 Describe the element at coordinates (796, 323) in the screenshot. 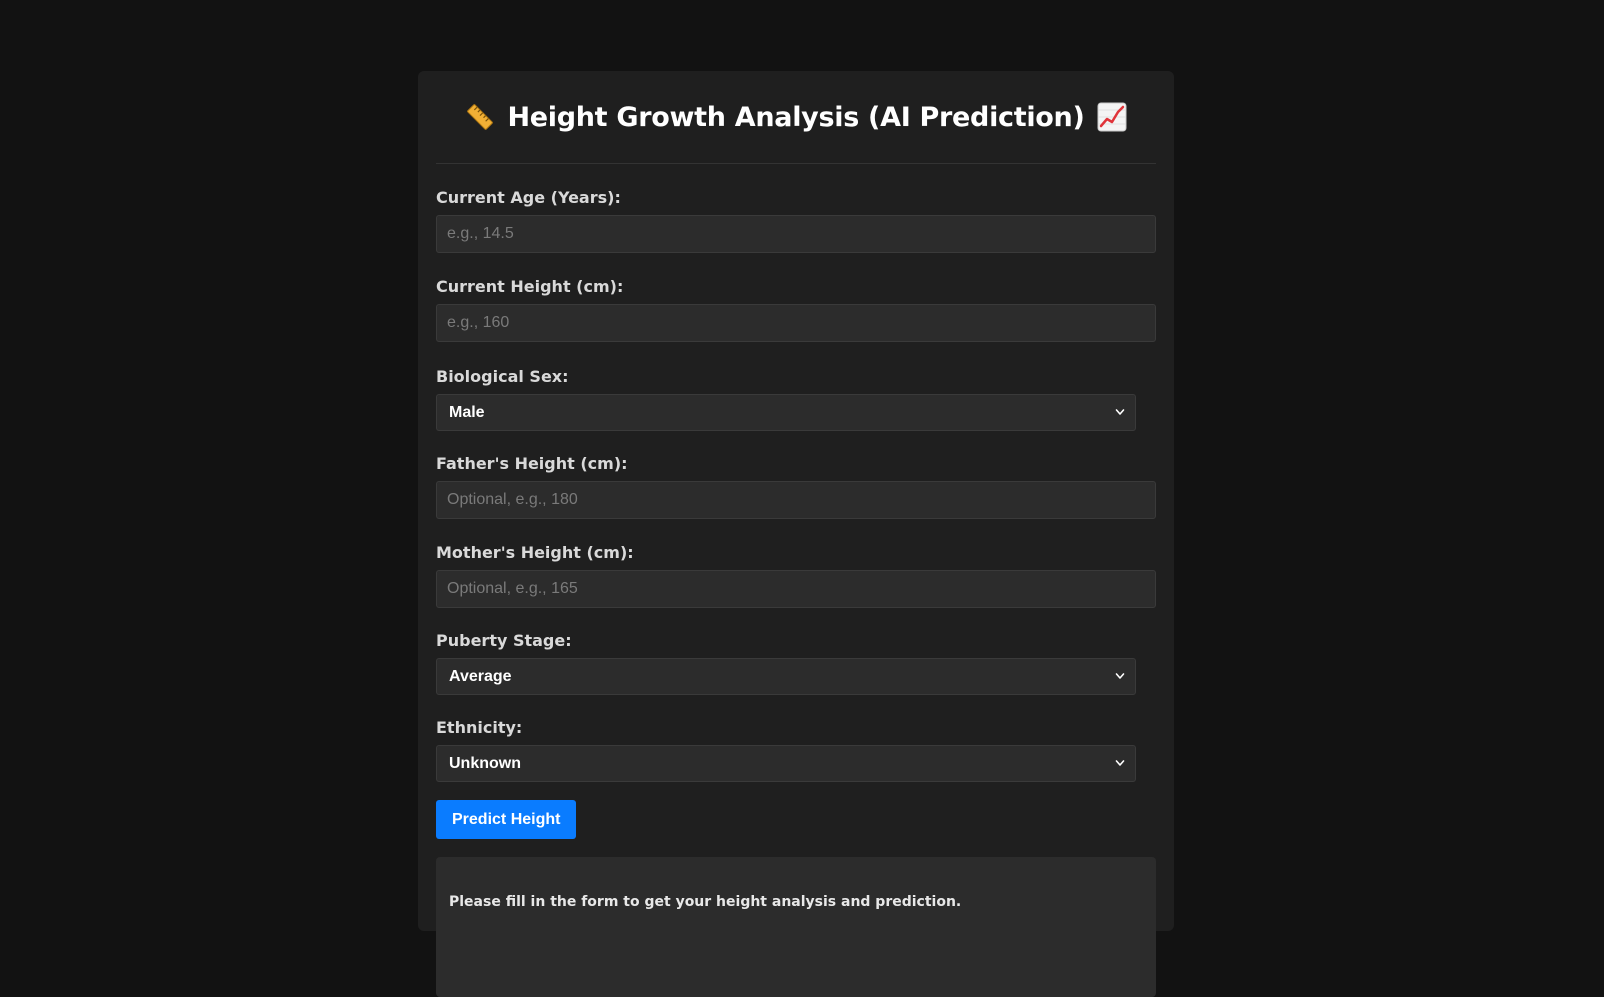

I see `height-input` at that location.